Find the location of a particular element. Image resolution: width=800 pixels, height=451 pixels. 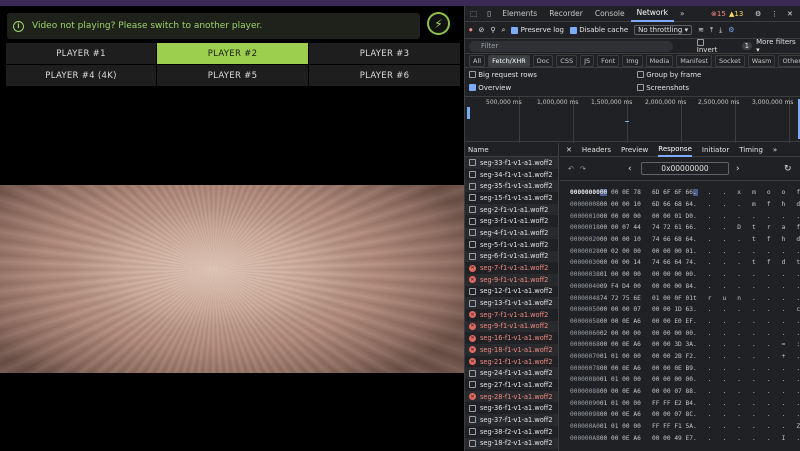

next-page-icon: › is located at coordinates (738, 169).